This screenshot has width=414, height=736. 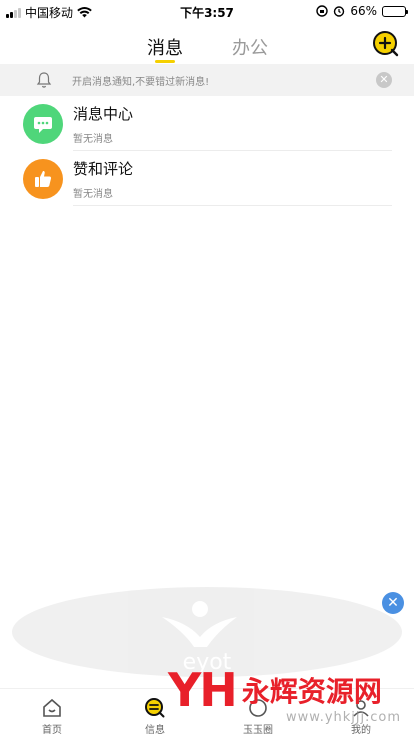 I want to click on tab-office: 办公, so click(x=250, y=47).